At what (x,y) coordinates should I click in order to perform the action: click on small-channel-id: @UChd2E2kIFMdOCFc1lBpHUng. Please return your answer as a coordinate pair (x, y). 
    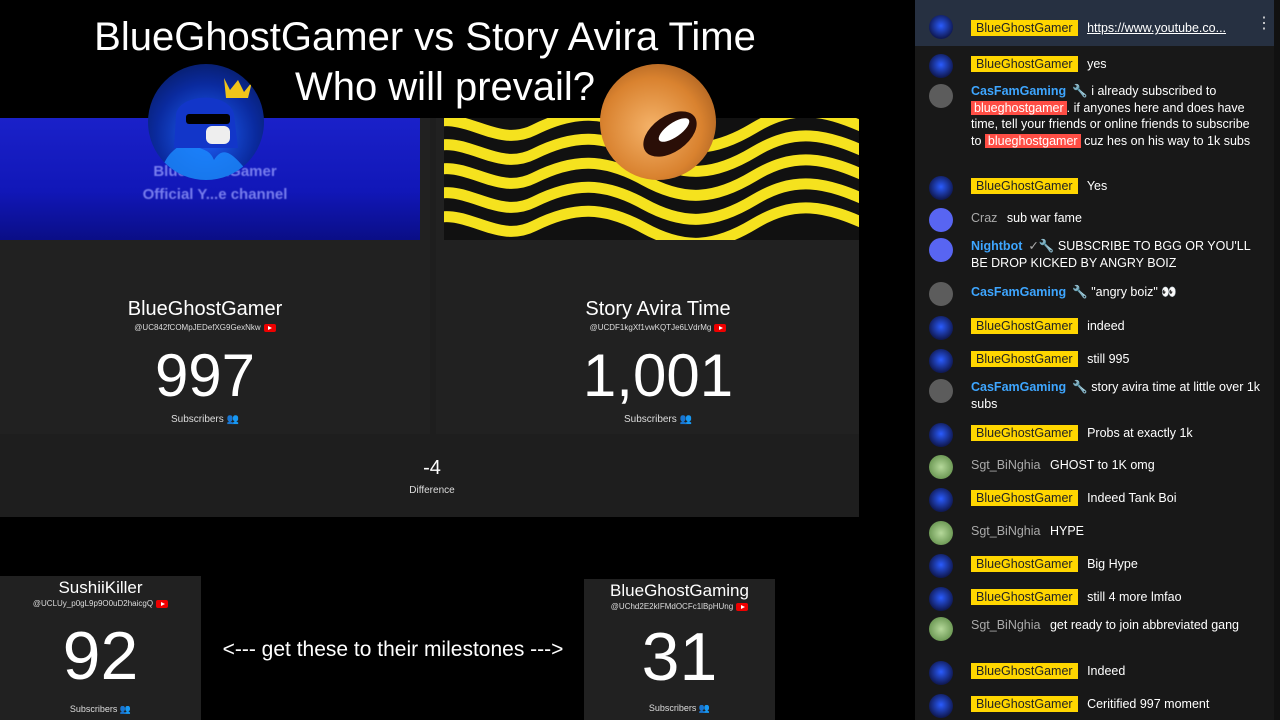
    Looking at the image, I should click on (679, 606).